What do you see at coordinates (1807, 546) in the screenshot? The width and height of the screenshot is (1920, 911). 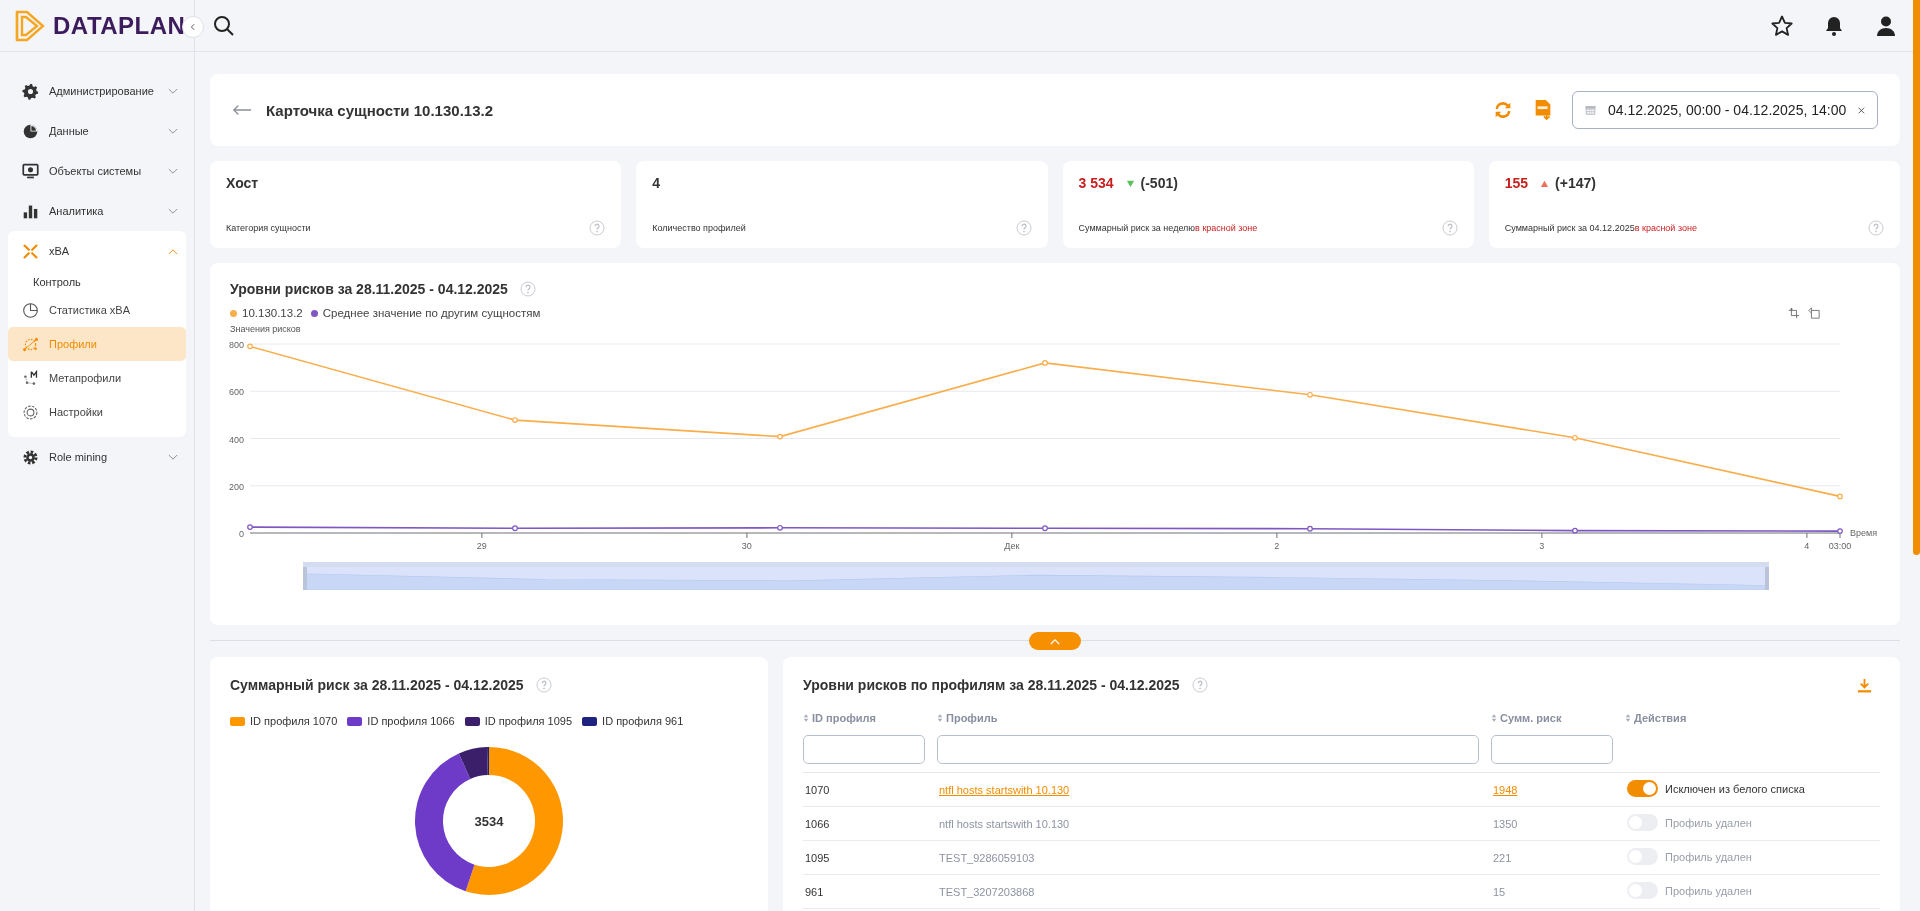 I see `axis-tick-label: 4` at bounding box center [1807, 546].